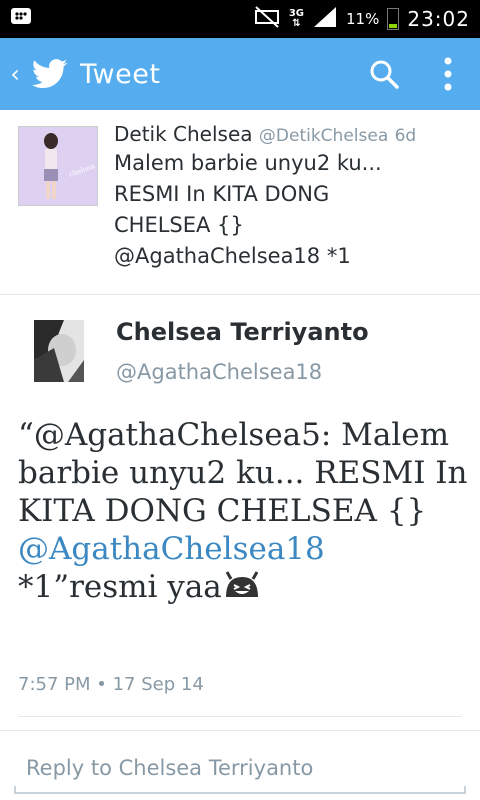 This screenshot has width=480, height=800. What do you see at coordinates (50, 74) in the screenshot?
I see `twitter-bird-icon` at bounding box center [50, 74].